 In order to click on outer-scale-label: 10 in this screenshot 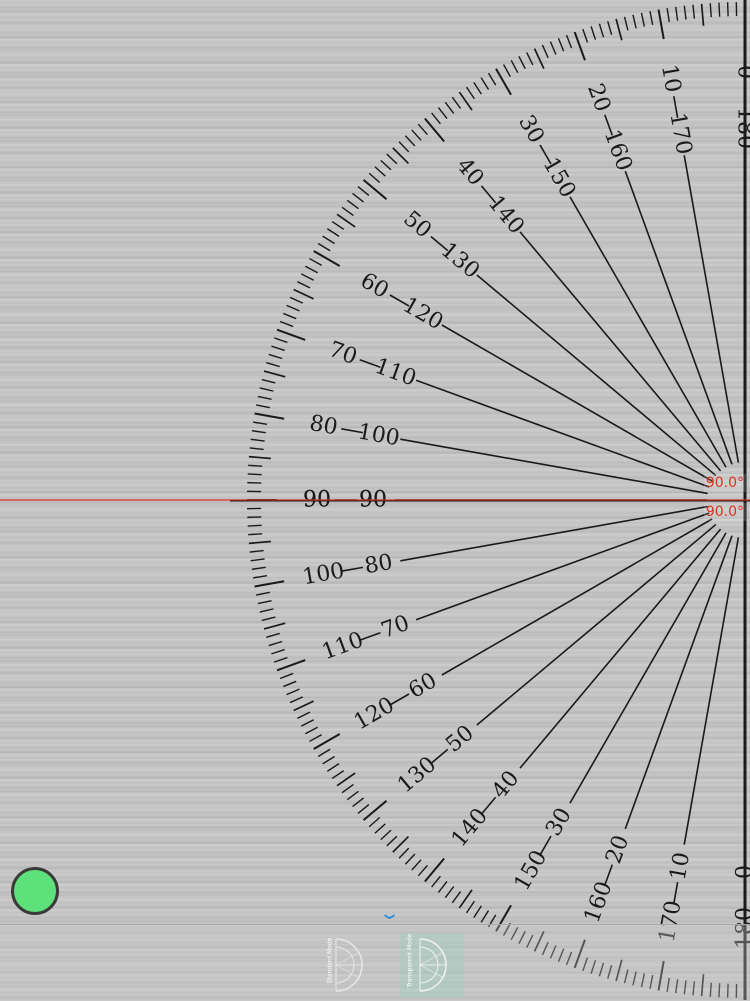, I will do `click(670, 79)`.